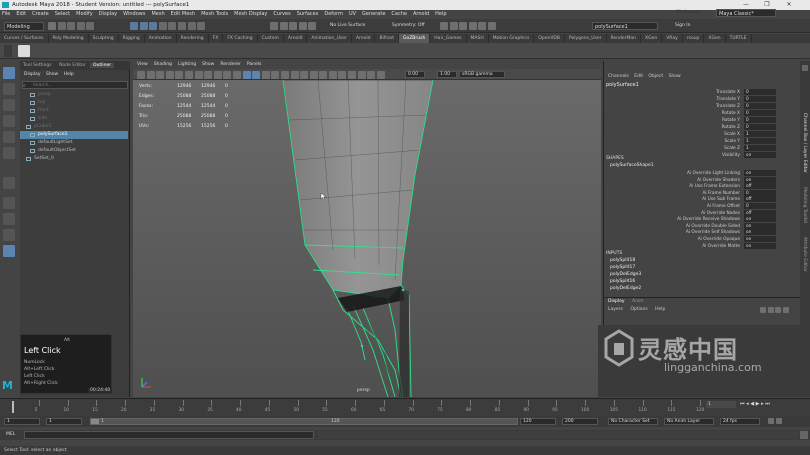 Image resolution: width=810 pixels, height=455 pixels. I want to click on shelf-tab: Hair_Games, so click(448, 38).